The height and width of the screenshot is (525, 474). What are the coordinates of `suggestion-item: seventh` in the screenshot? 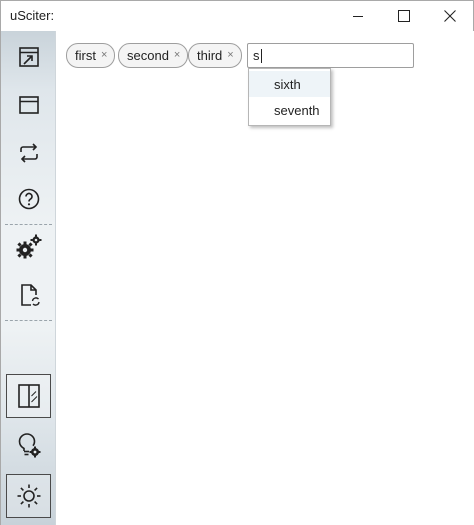 It's located at (289, 110).